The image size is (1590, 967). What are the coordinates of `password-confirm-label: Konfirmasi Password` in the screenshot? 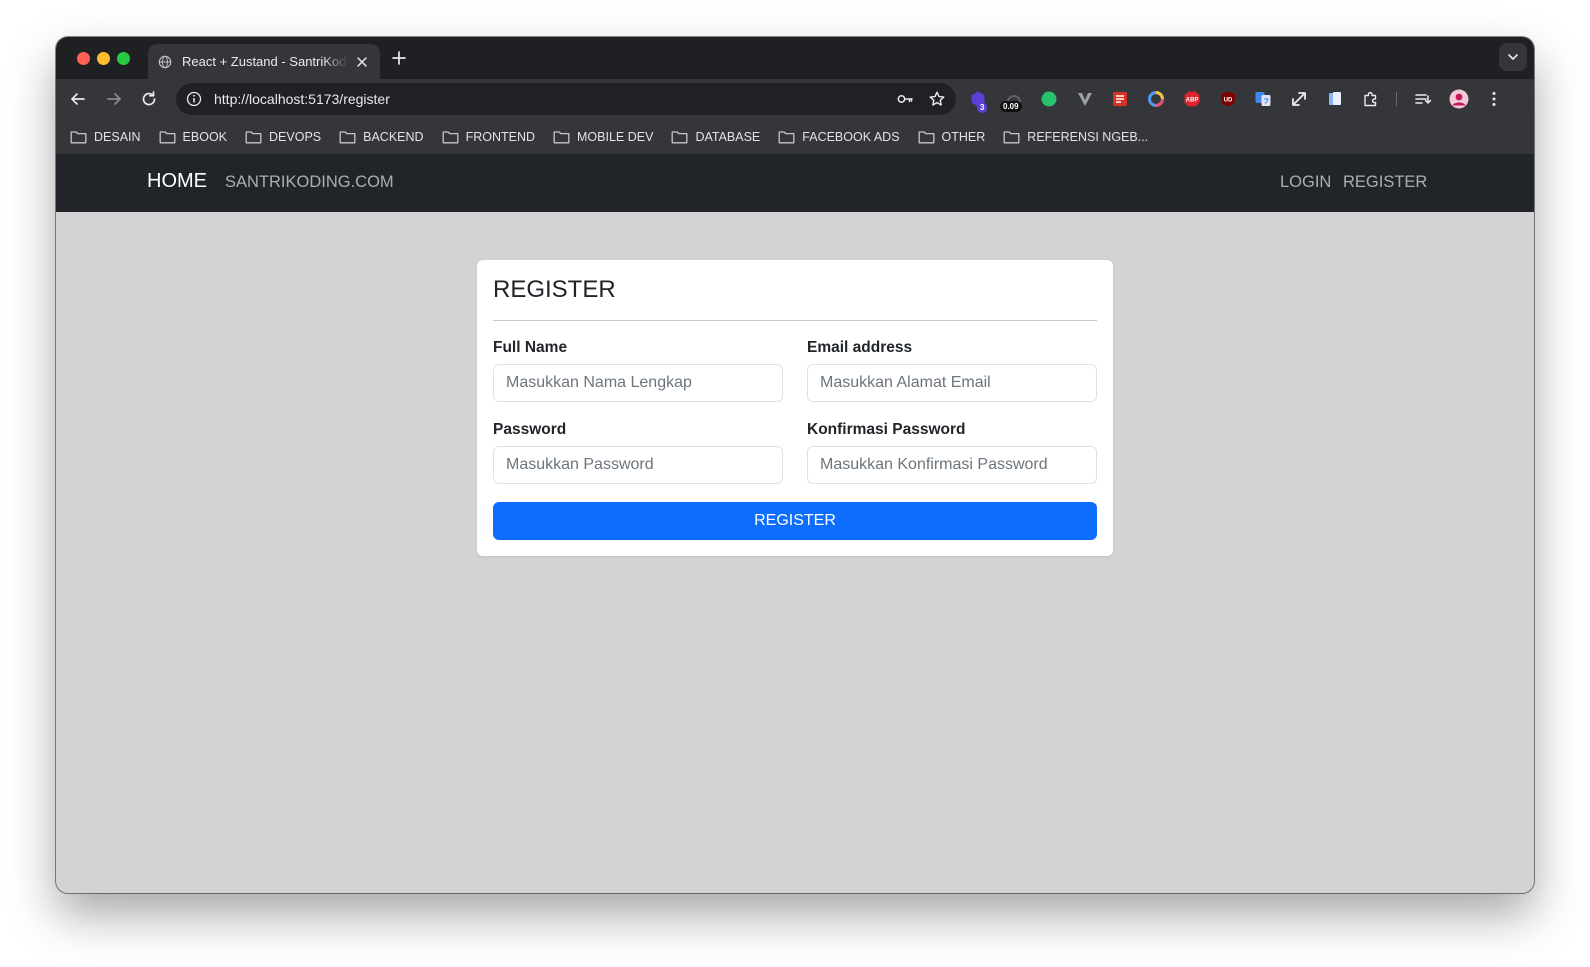 It's located at (886, 429).